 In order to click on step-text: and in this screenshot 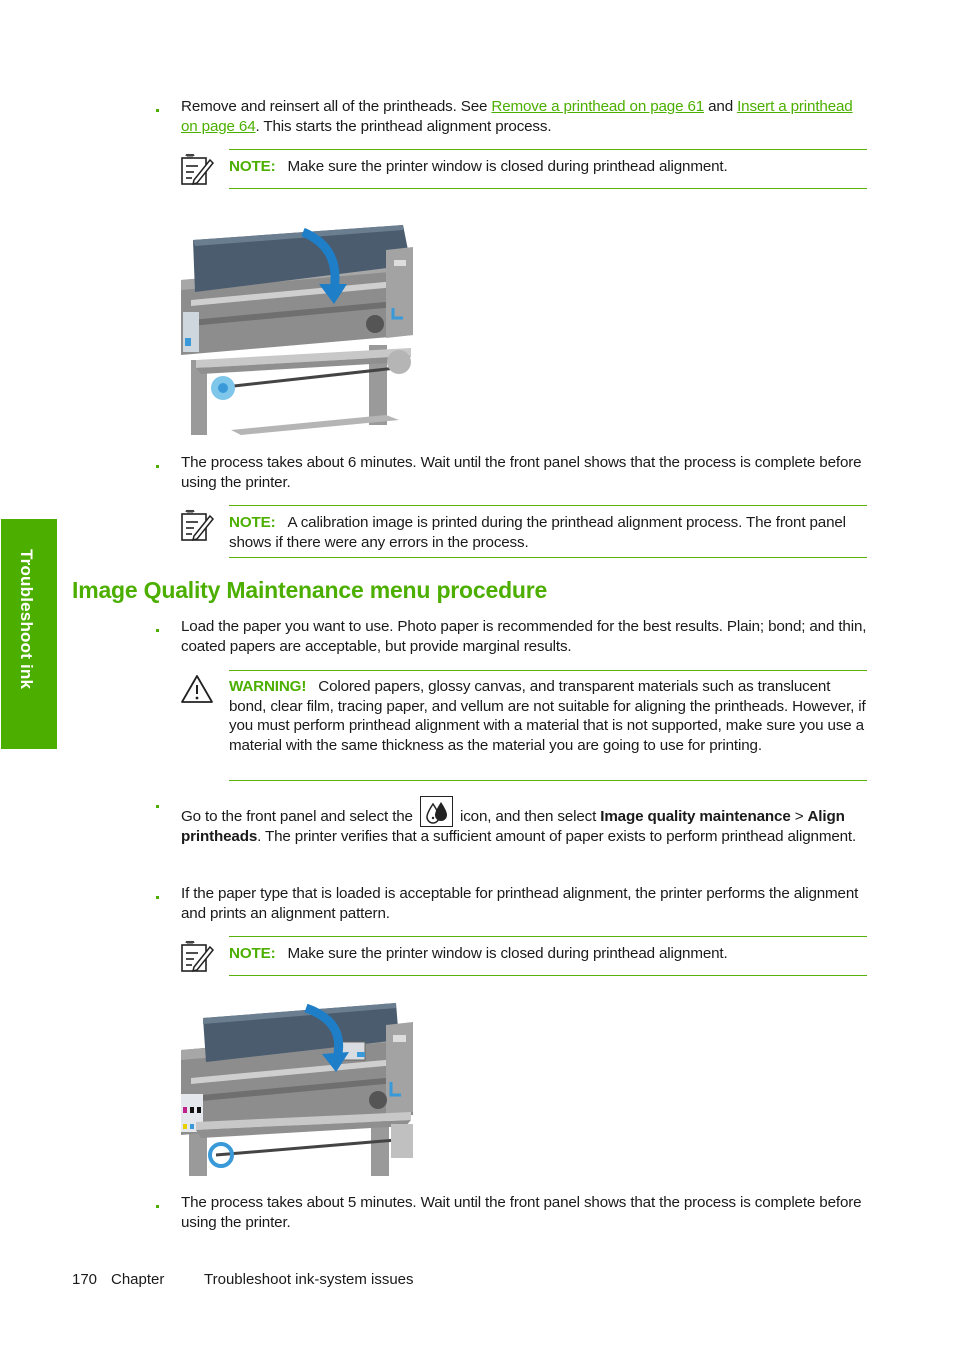, I will do `click(721, 106)`.